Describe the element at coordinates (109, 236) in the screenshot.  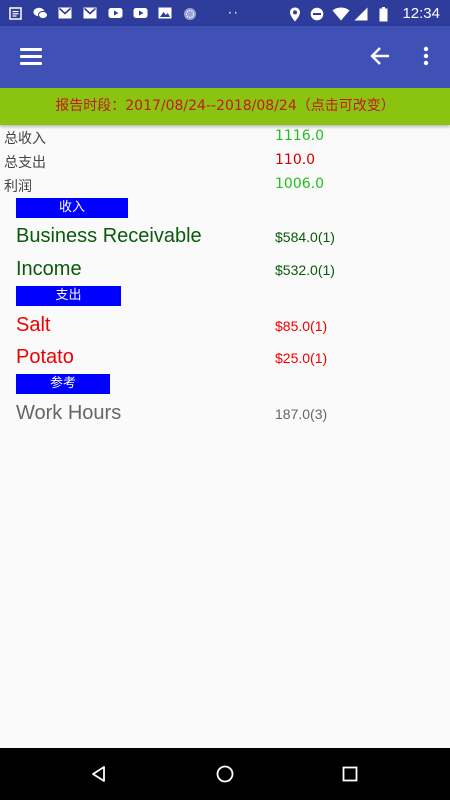
I see `entry-name: Business Receivable` at that location.